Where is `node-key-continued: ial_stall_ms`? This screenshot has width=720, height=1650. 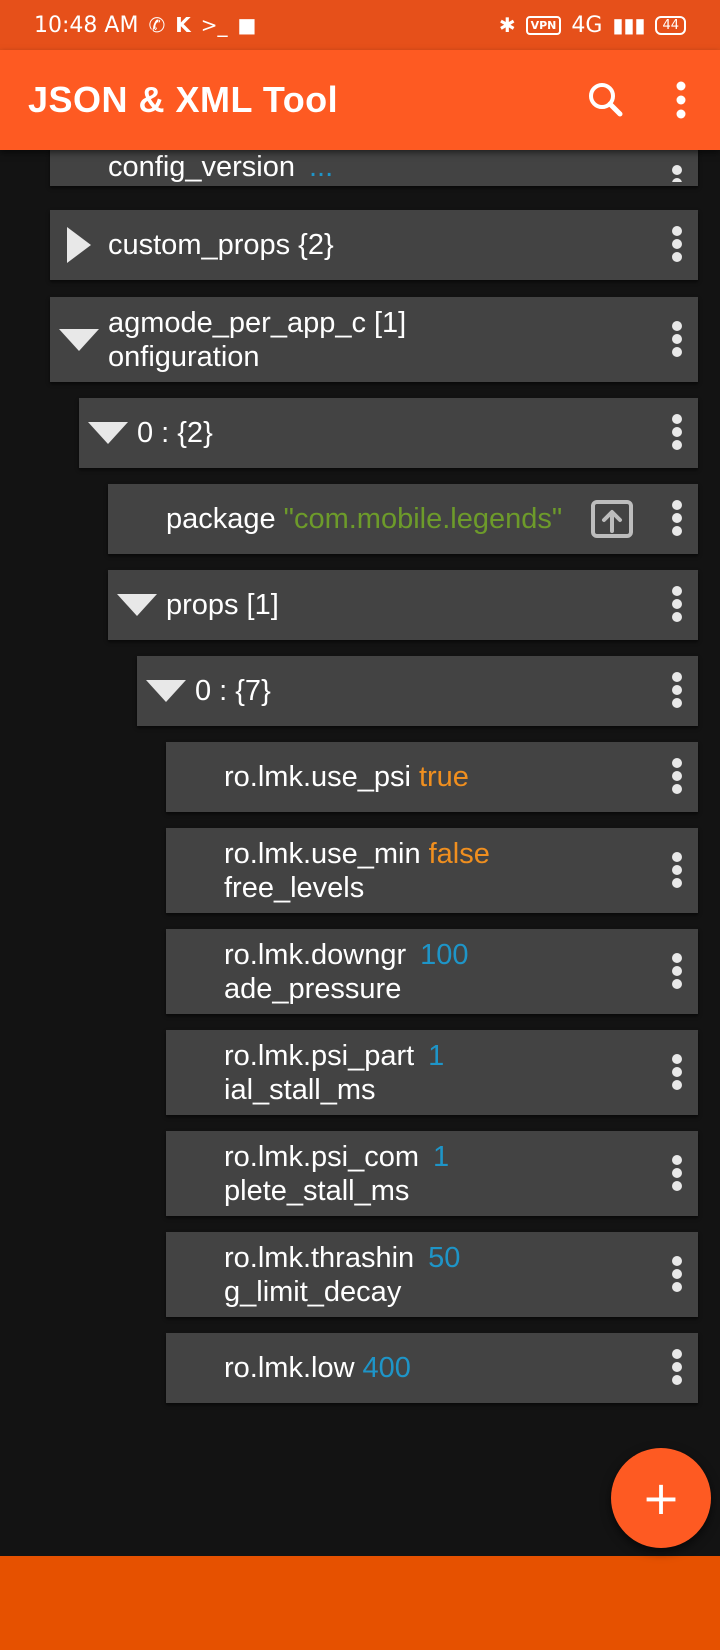
node-key-continued: ial_stall_ms is located at coordinates (300, 1089).